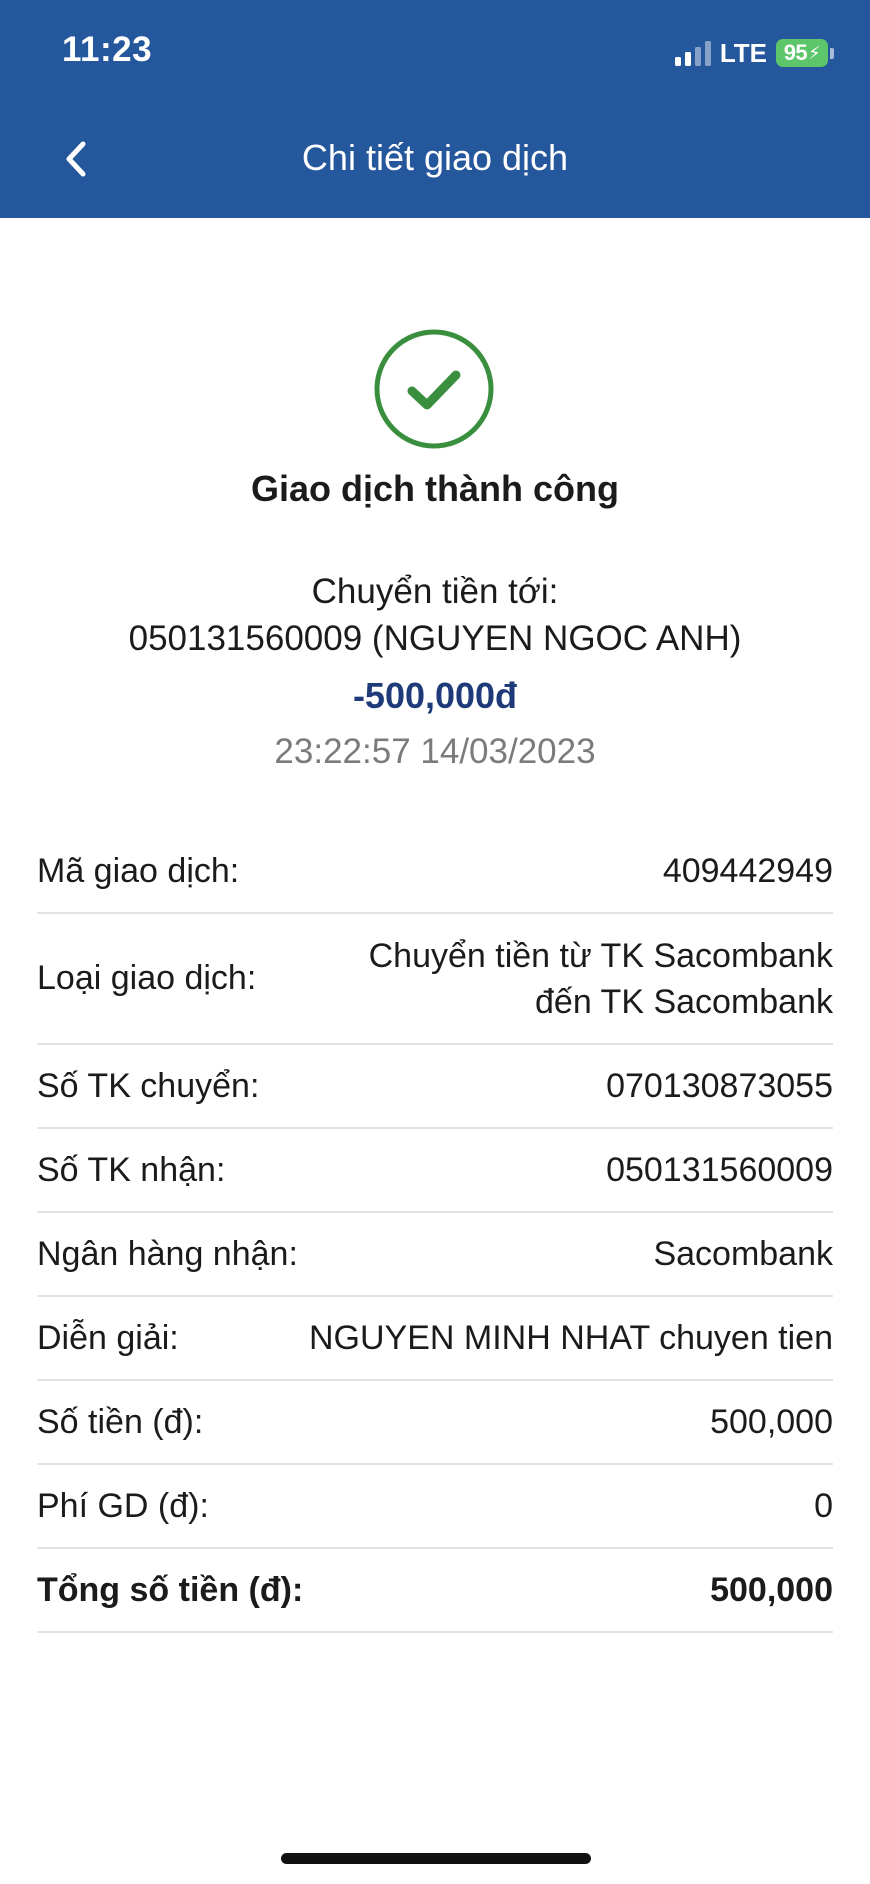 This screenshot has height=1884, width=870. What do you see at coordinates (435, 1255) in the screenshot?
I see `detail-row-receiving-bank: Ngân hàng nhận: Sacombank` at bounding box center [435, 1255].